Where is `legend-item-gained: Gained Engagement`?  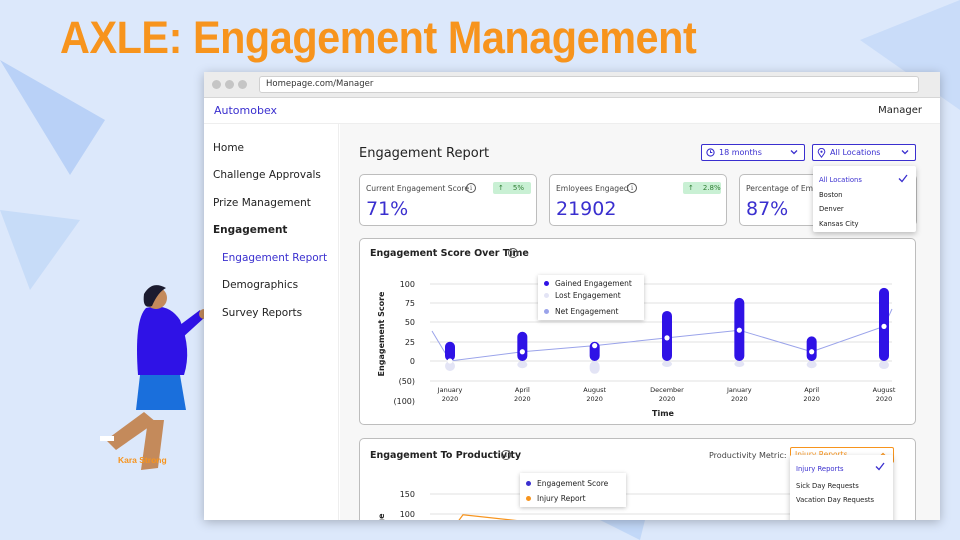
legend-item-gained: Gained Engagement is located at coordinates (588, 283).